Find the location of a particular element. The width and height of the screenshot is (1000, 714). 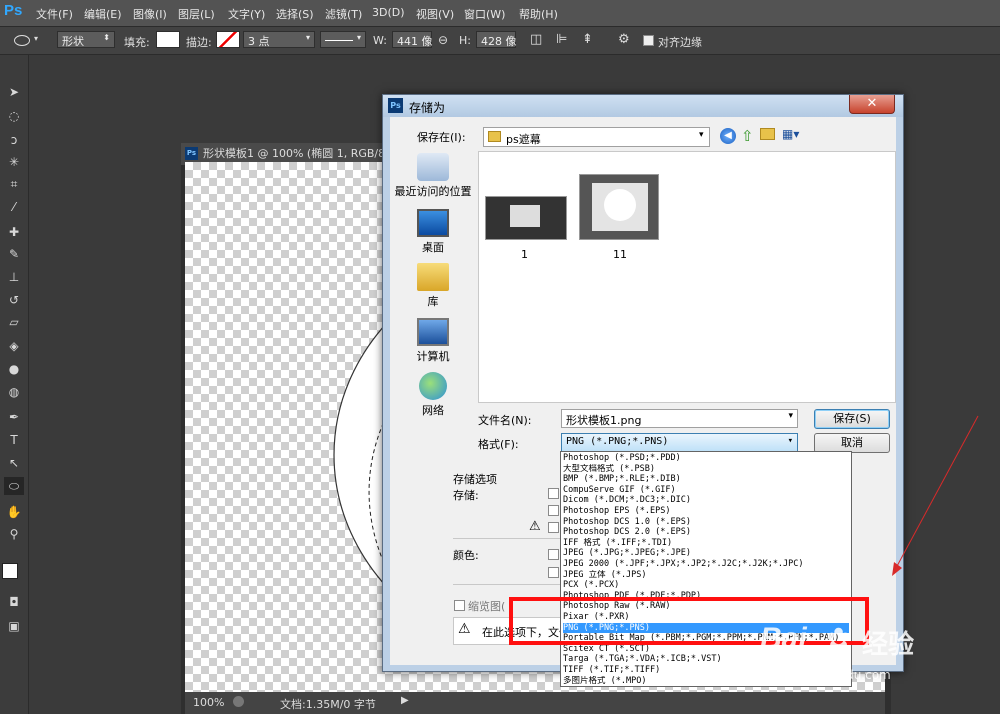

height-field: 428 像 is located at coordinates (496, 39).